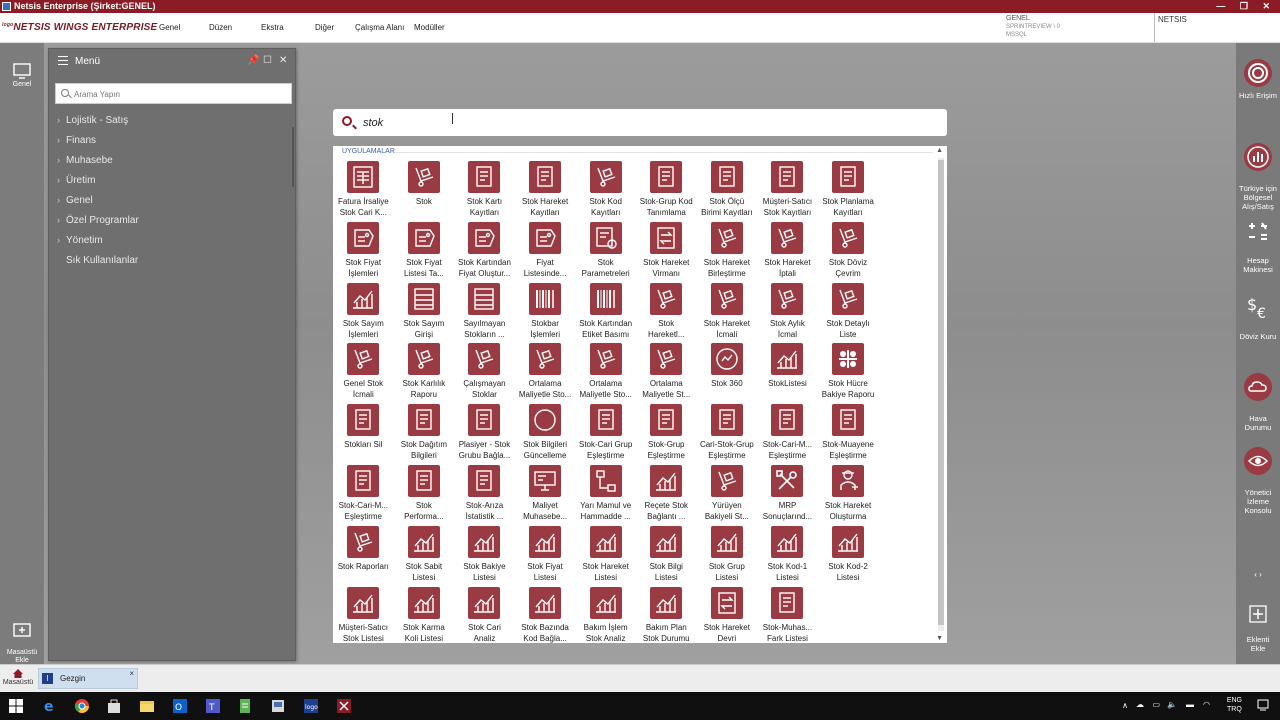 This screenshot has height=720, width=1280. I want to click on desktop-button: Masaüstü, so click(18, 676).